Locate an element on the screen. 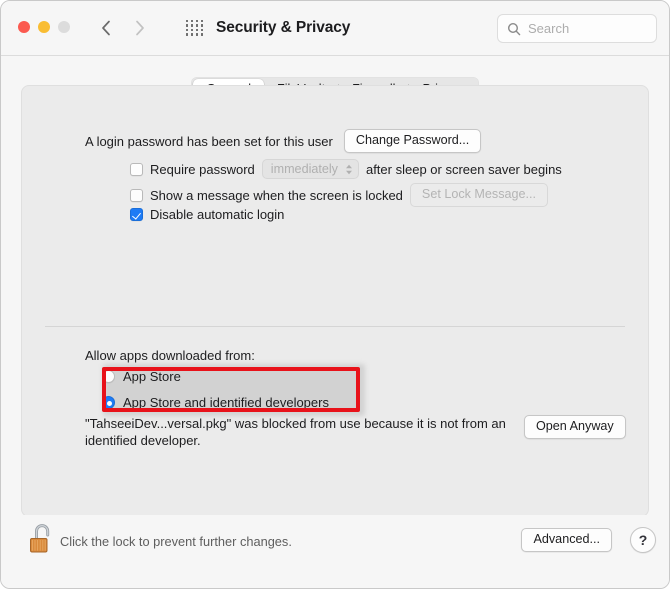  search-field is located at coordinates (577, 28).